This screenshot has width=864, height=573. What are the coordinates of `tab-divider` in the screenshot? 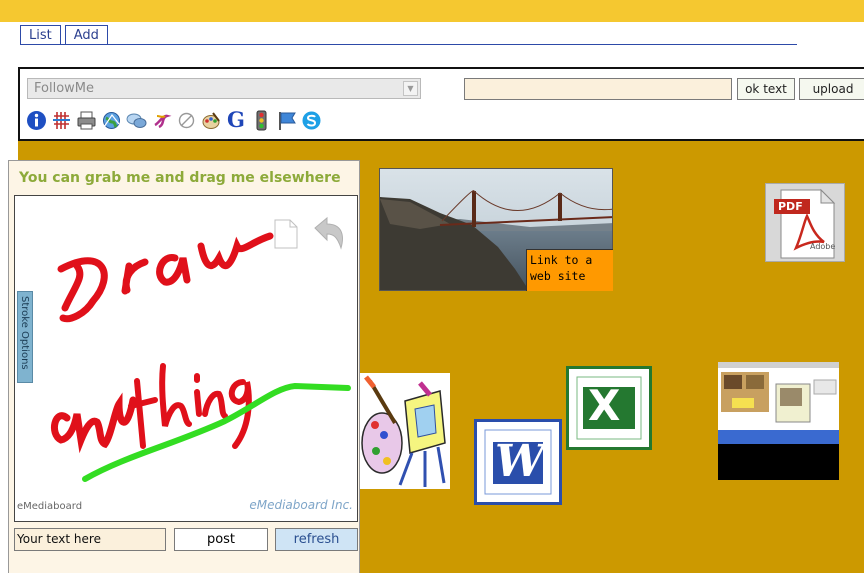 It's located at (408, 44).